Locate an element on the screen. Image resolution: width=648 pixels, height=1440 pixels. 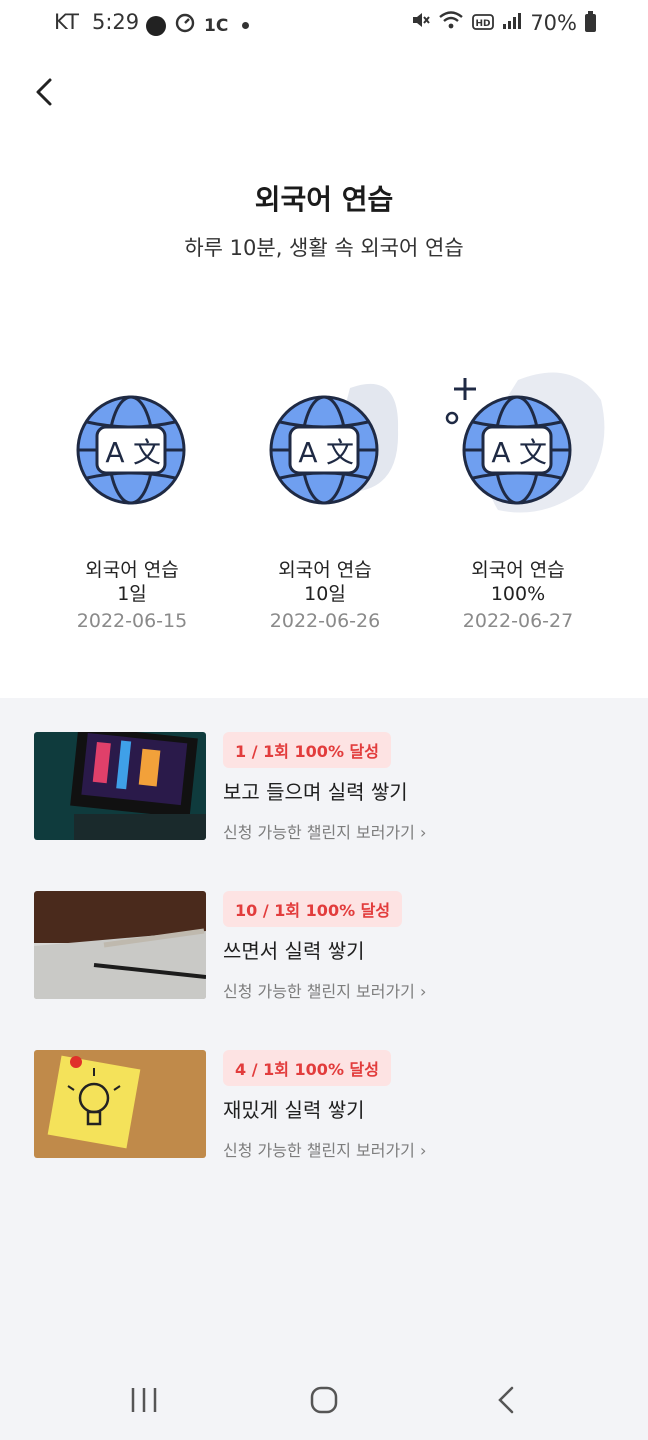
home-icon is located at coordinates (324, 1400).